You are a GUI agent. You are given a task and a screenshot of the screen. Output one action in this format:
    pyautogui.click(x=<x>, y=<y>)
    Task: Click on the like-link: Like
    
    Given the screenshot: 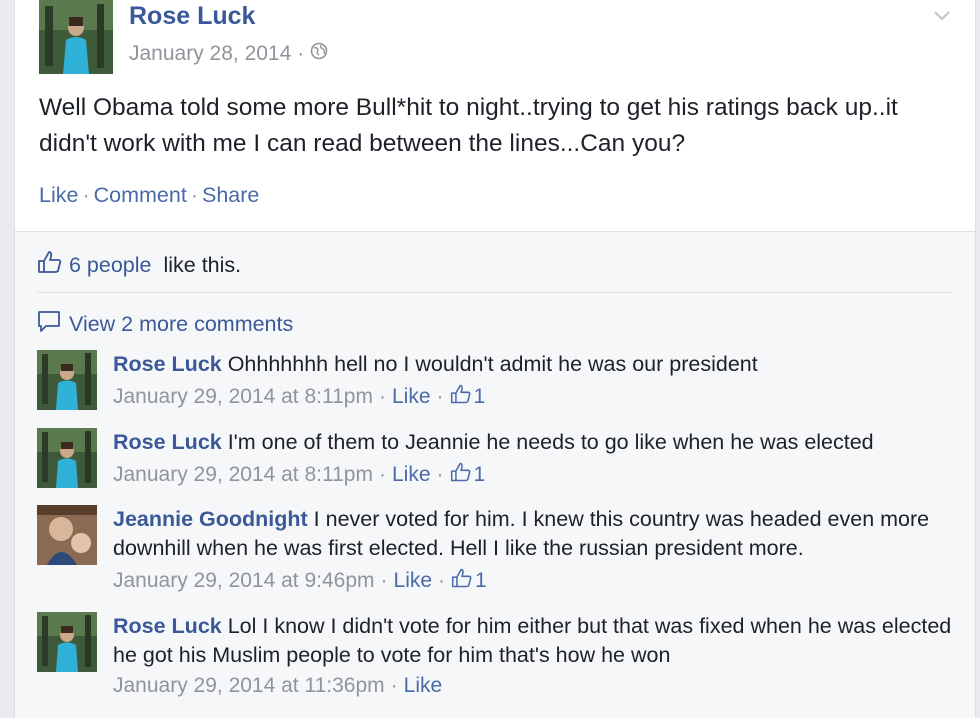 What is the action you would take?
    pyautogui.click(x=58, y=195)
    